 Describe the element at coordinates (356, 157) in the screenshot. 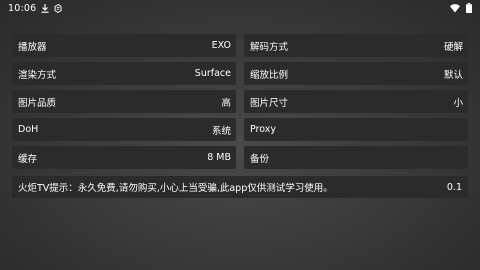

I see `setting-backup: 备份` at that location.